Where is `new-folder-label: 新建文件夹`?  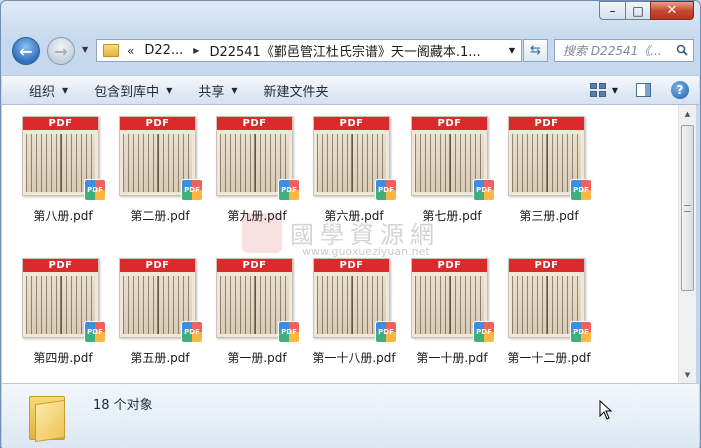 new-folder-label: 新建文件夹 is located at coordinates (296, 92).